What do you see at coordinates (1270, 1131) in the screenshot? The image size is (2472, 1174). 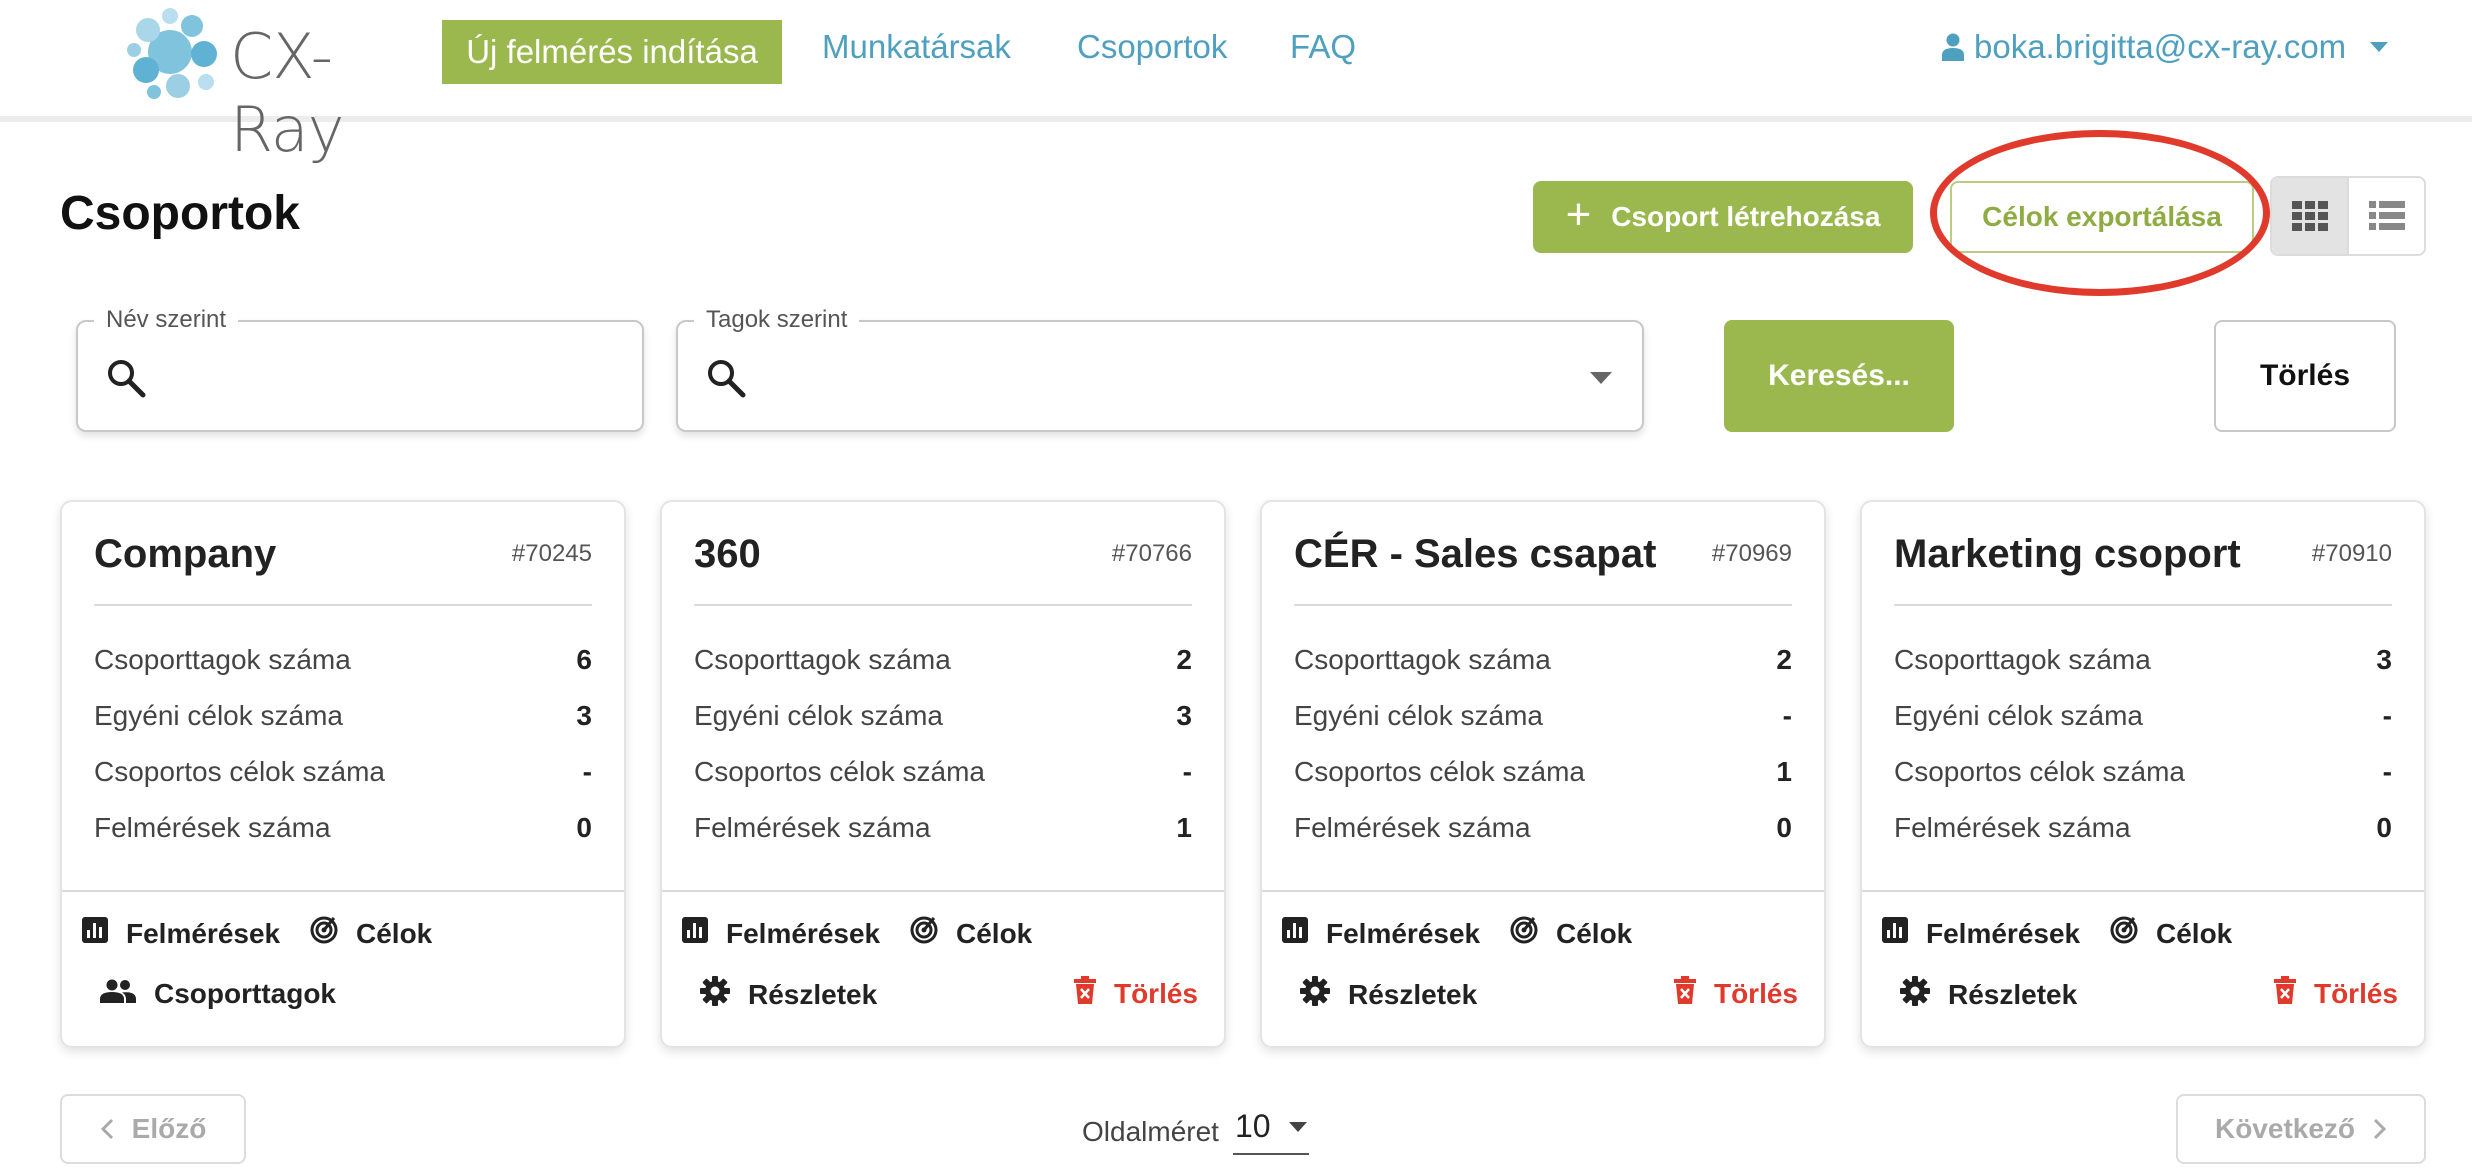 I see `page-size-select: 10` at bounding box center [1270, 1131].